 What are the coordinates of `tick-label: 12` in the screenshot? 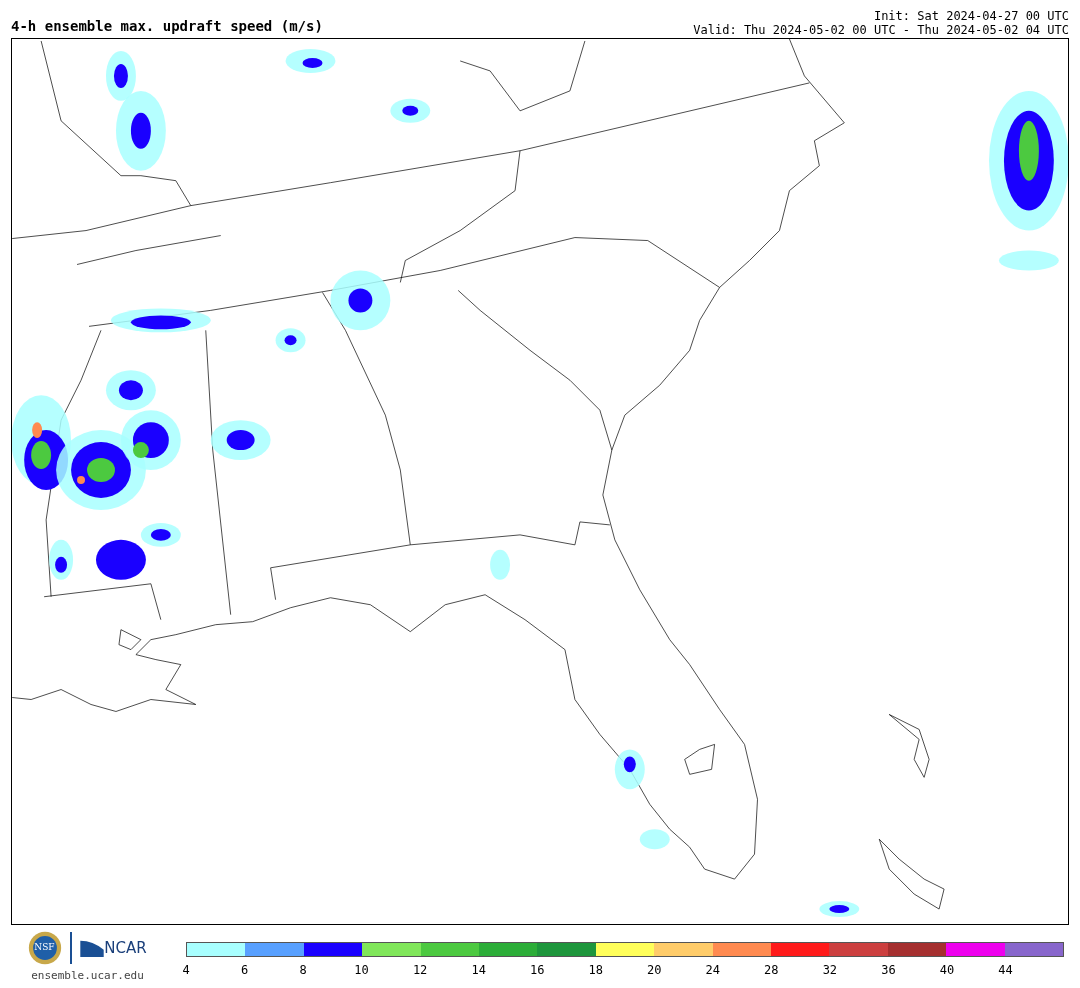 It's located at (420, 970).